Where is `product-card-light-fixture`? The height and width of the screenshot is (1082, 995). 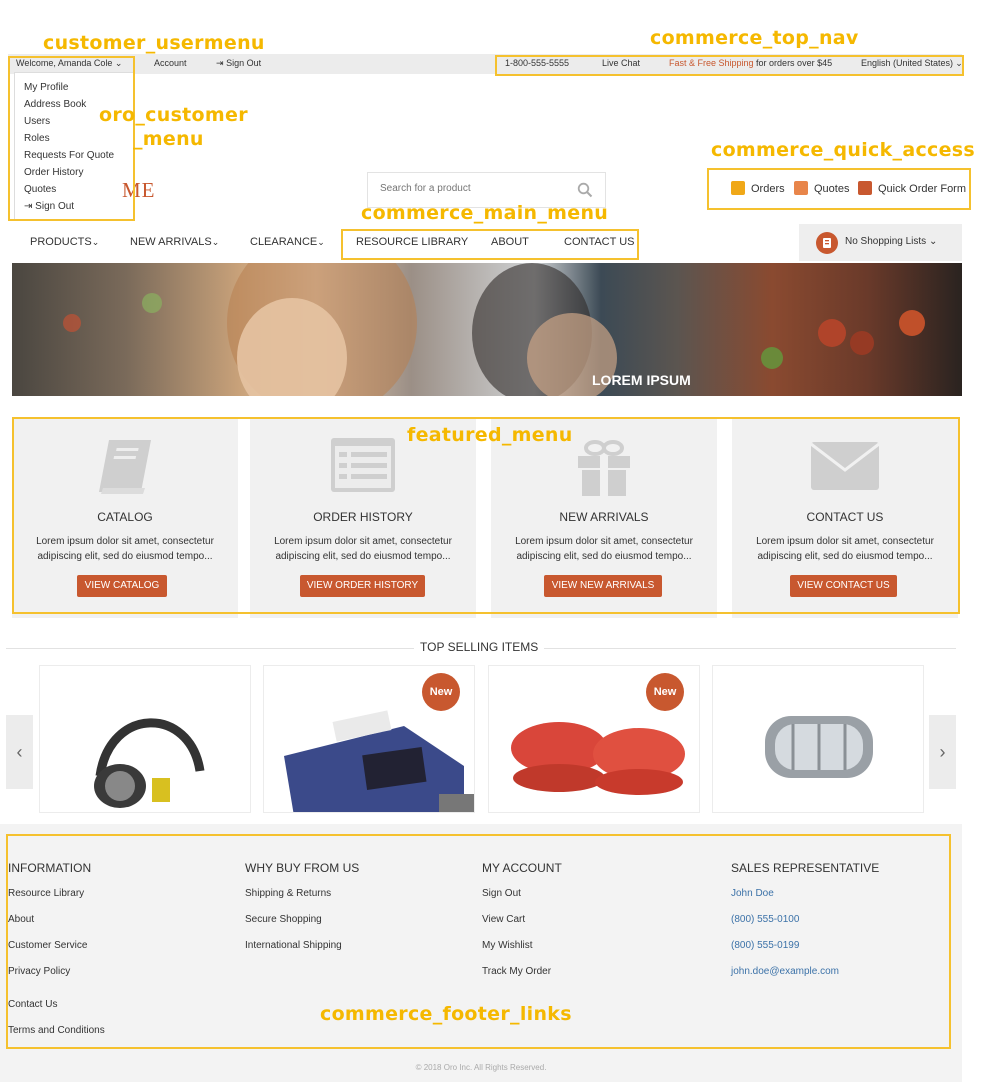 product-card-light-fixture is located at coordinates (818, 739).